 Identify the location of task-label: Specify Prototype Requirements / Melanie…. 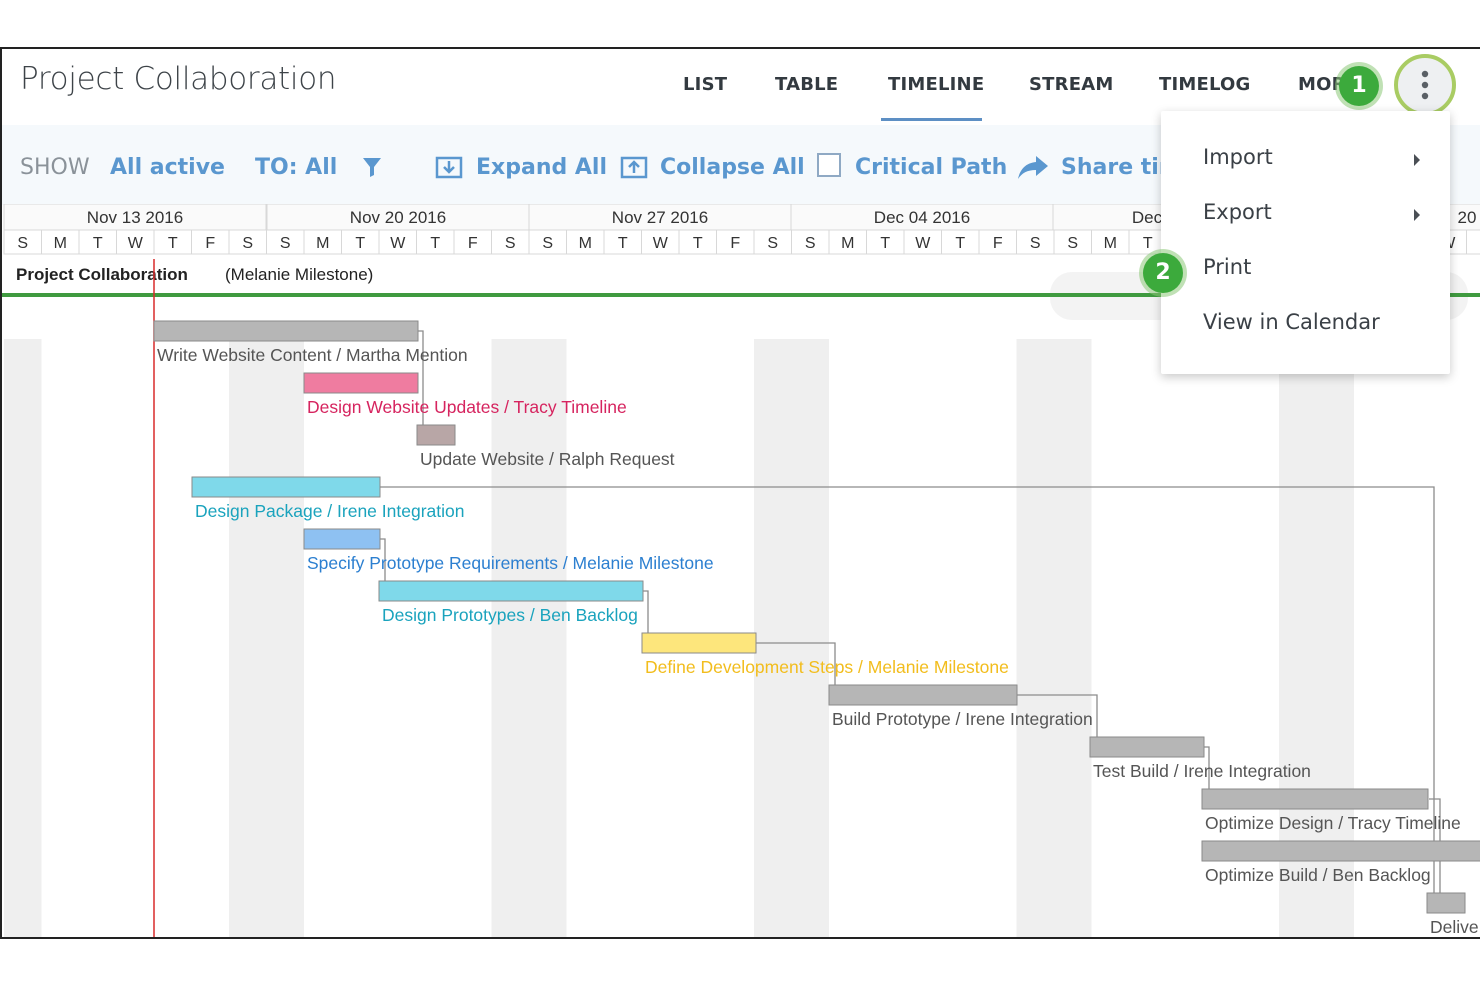
(510, 563).